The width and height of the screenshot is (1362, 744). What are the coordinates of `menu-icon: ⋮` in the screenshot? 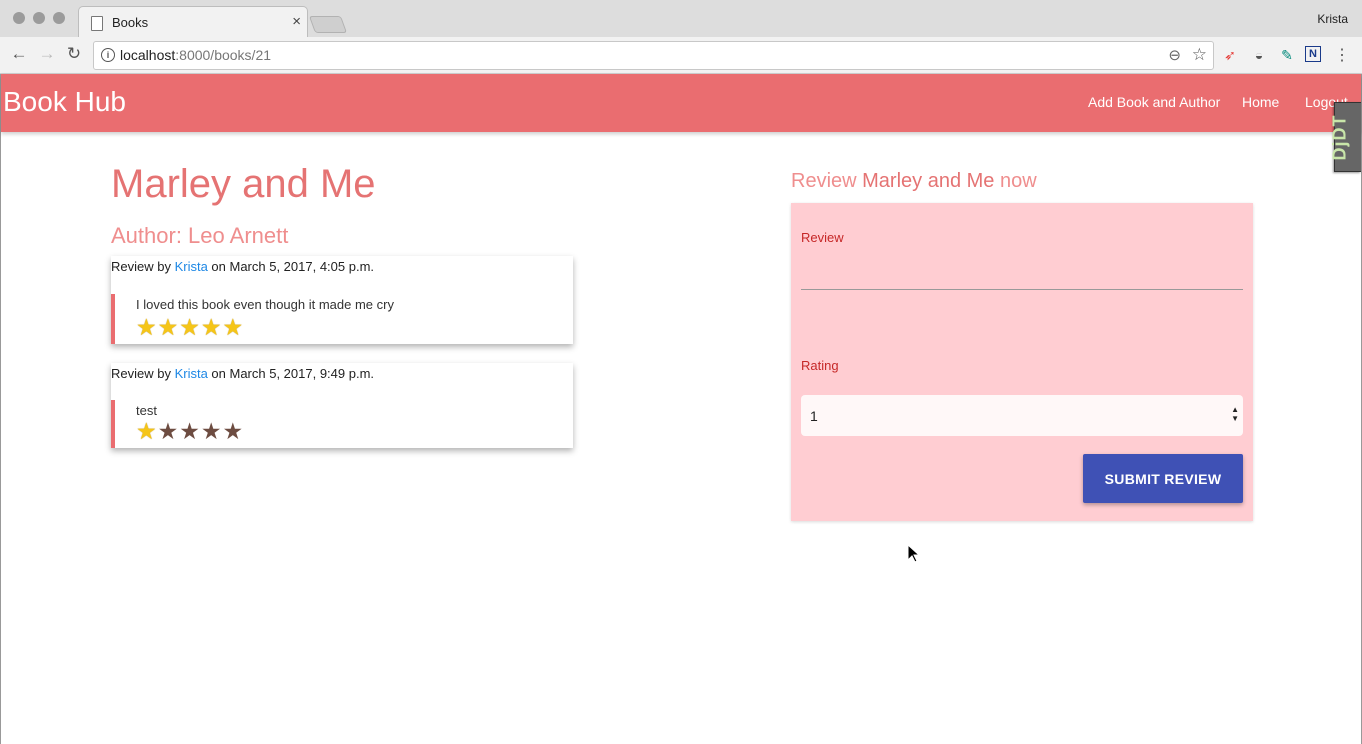 It's located at (1342, 55).